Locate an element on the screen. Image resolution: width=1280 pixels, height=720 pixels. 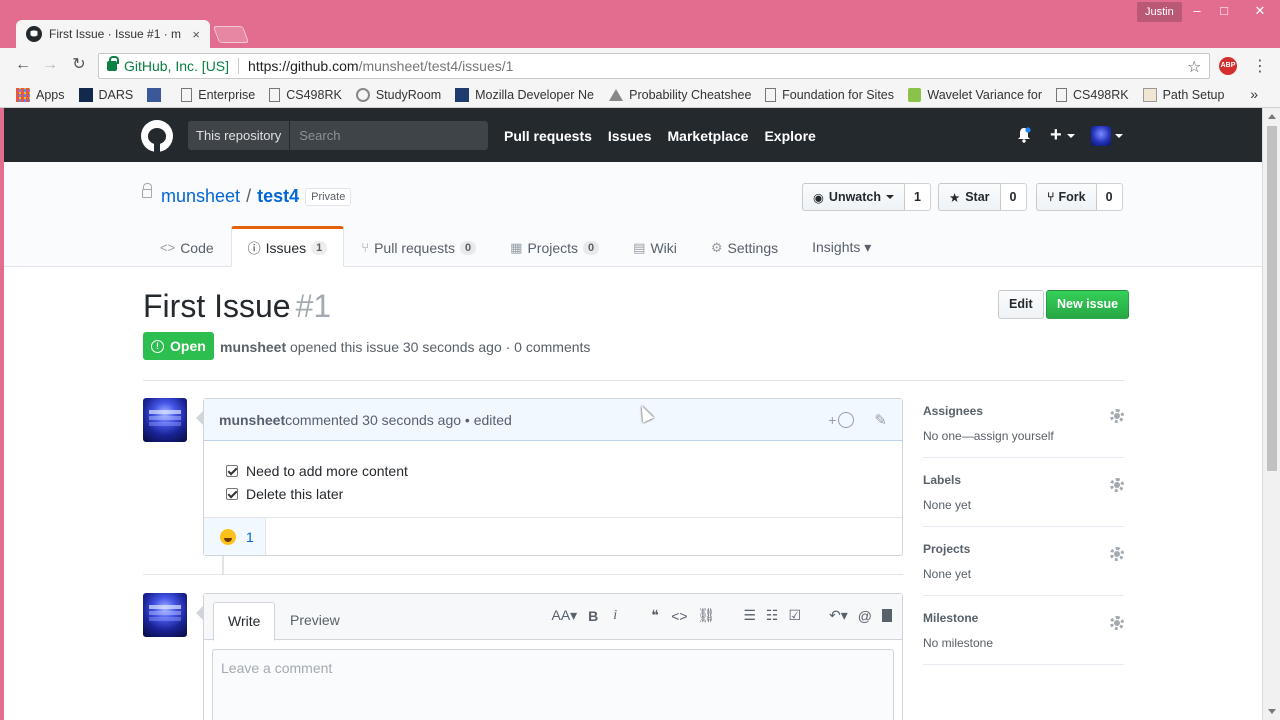
forward-icon: → is located at coordinates (50, 65).